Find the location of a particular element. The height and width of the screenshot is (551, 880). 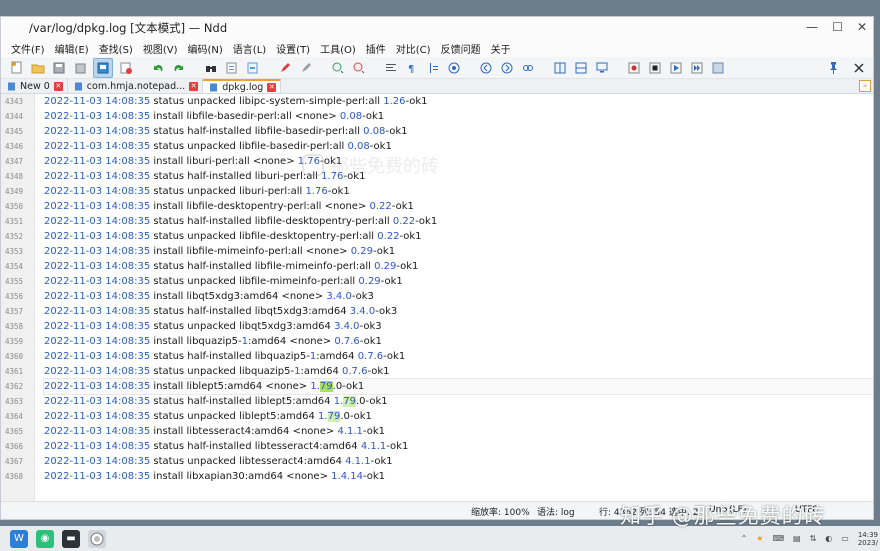

network-icon: ⇅ is located at coordinates (813, 538).